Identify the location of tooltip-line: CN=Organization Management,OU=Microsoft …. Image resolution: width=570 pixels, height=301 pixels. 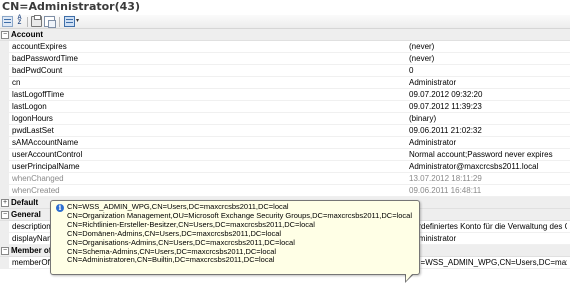
(240, 215).